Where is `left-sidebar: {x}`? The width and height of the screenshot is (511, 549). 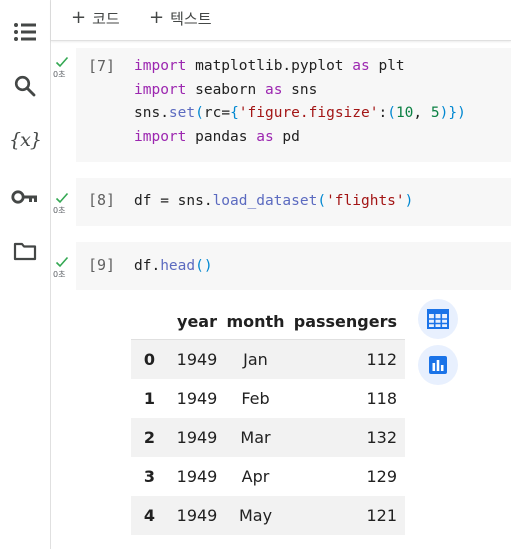
left-sidebar: {x} is located at coordinates (25, 274).